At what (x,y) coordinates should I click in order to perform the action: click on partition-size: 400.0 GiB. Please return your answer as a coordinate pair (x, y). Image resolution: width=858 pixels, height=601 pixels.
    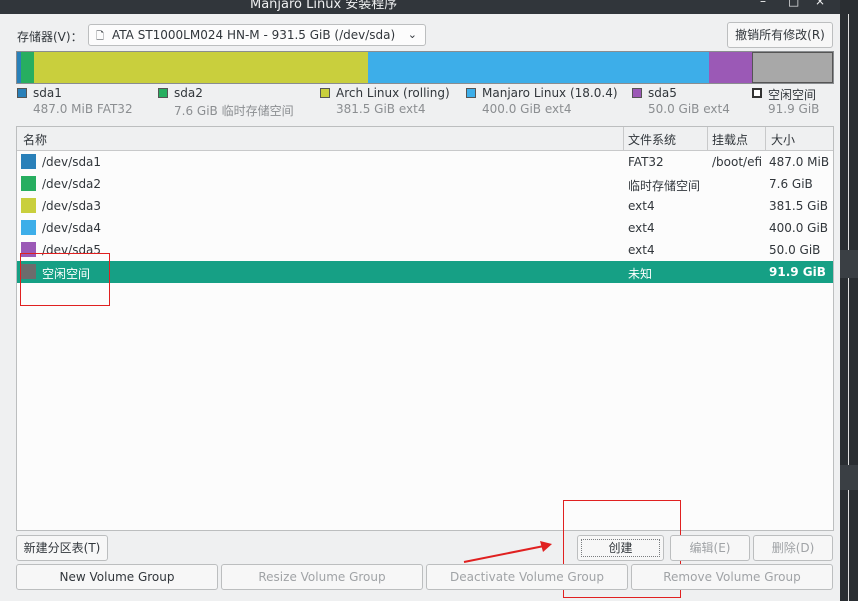
    Looking at the image, I should click on (799, 228).